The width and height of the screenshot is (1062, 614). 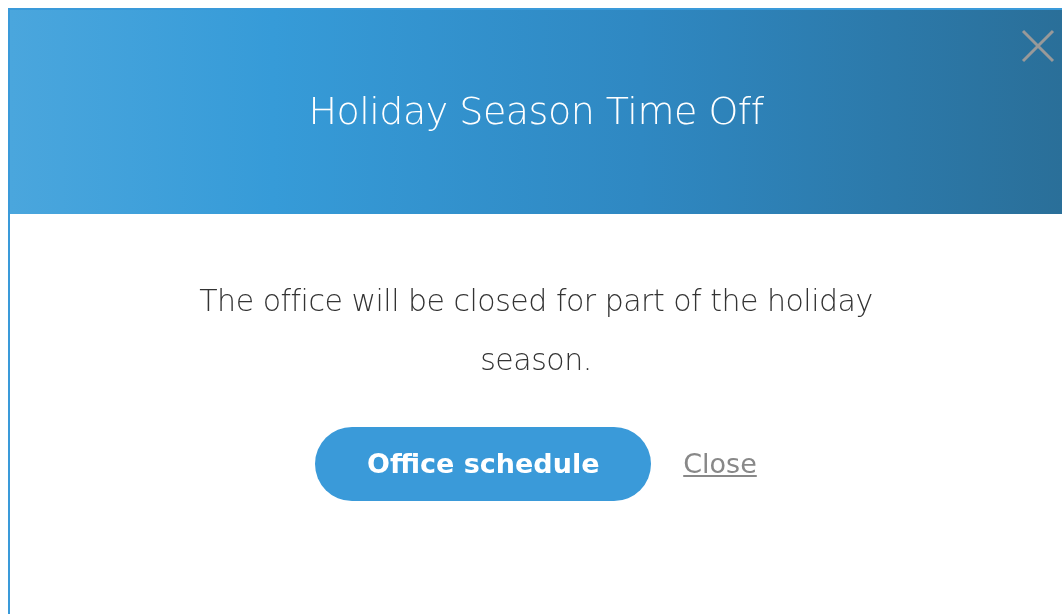 I want to click on close-icon, so click(x=1038, y=46).